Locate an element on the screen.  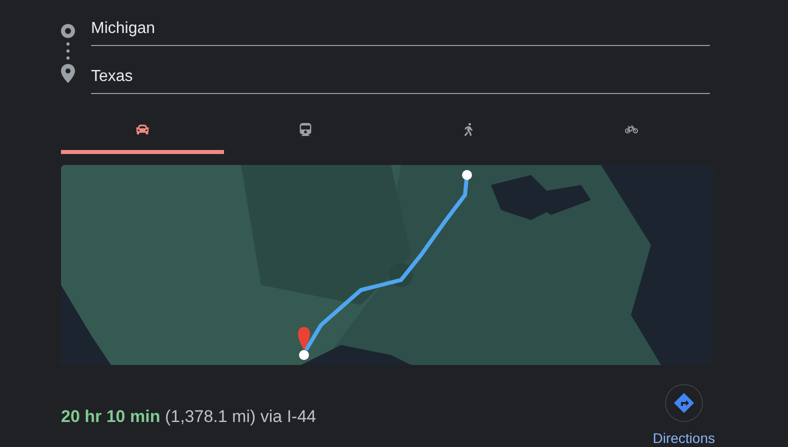
trip-duration: 20 hr 10 min is located at coordinates (110, 416).